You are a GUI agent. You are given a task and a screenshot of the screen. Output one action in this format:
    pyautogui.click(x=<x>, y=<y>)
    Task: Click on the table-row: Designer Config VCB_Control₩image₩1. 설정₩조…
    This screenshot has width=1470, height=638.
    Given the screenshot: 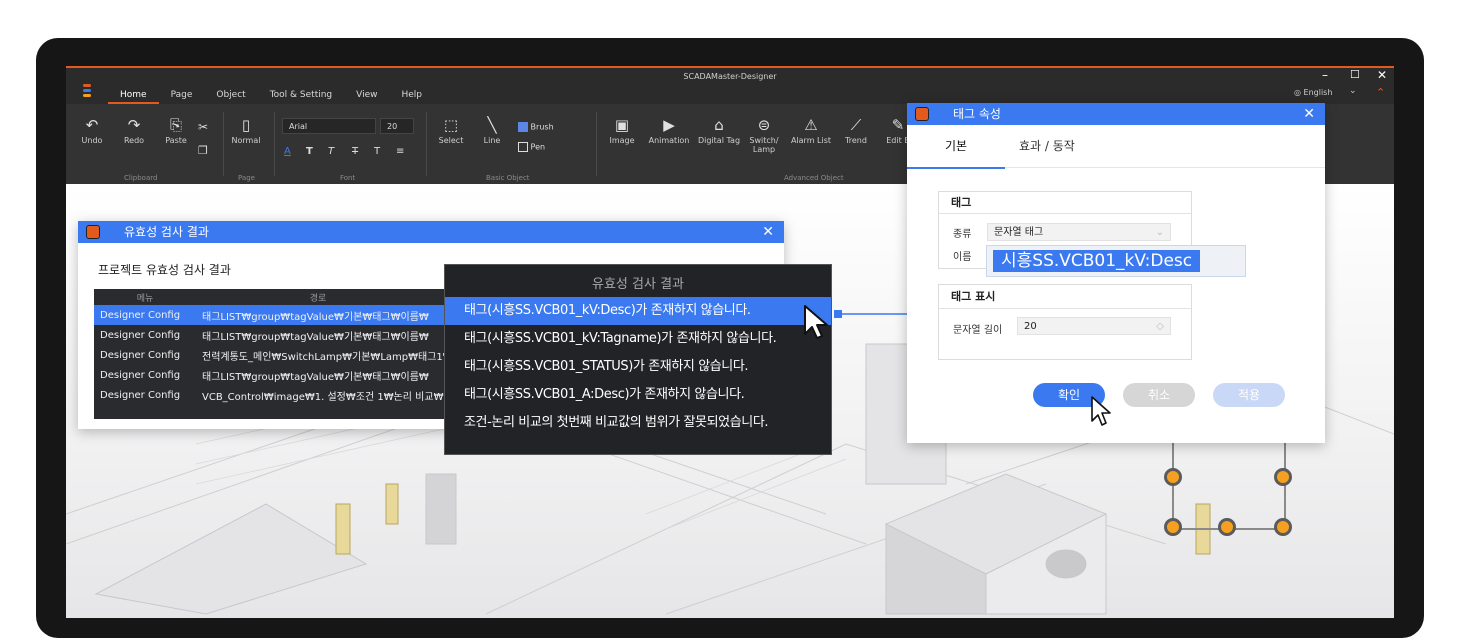 What is the action you would take?
    pyautogui.click(x=294, y=395)
    